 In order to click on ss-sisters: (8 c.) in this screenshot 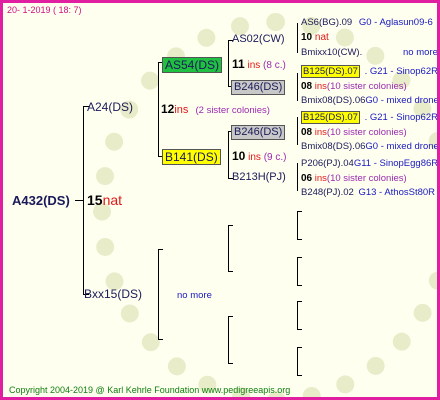, I will do `click(274, 65)`.